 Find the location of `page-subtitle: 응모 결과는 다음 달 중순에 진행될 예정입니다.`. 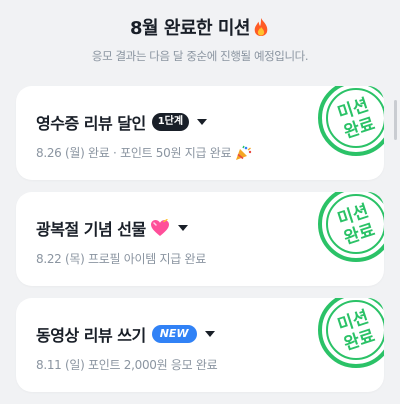

page-subtitle: 응모 결과는 다음 달 중순에 진행될 예정입니다. is located at coordinates (200, 56).